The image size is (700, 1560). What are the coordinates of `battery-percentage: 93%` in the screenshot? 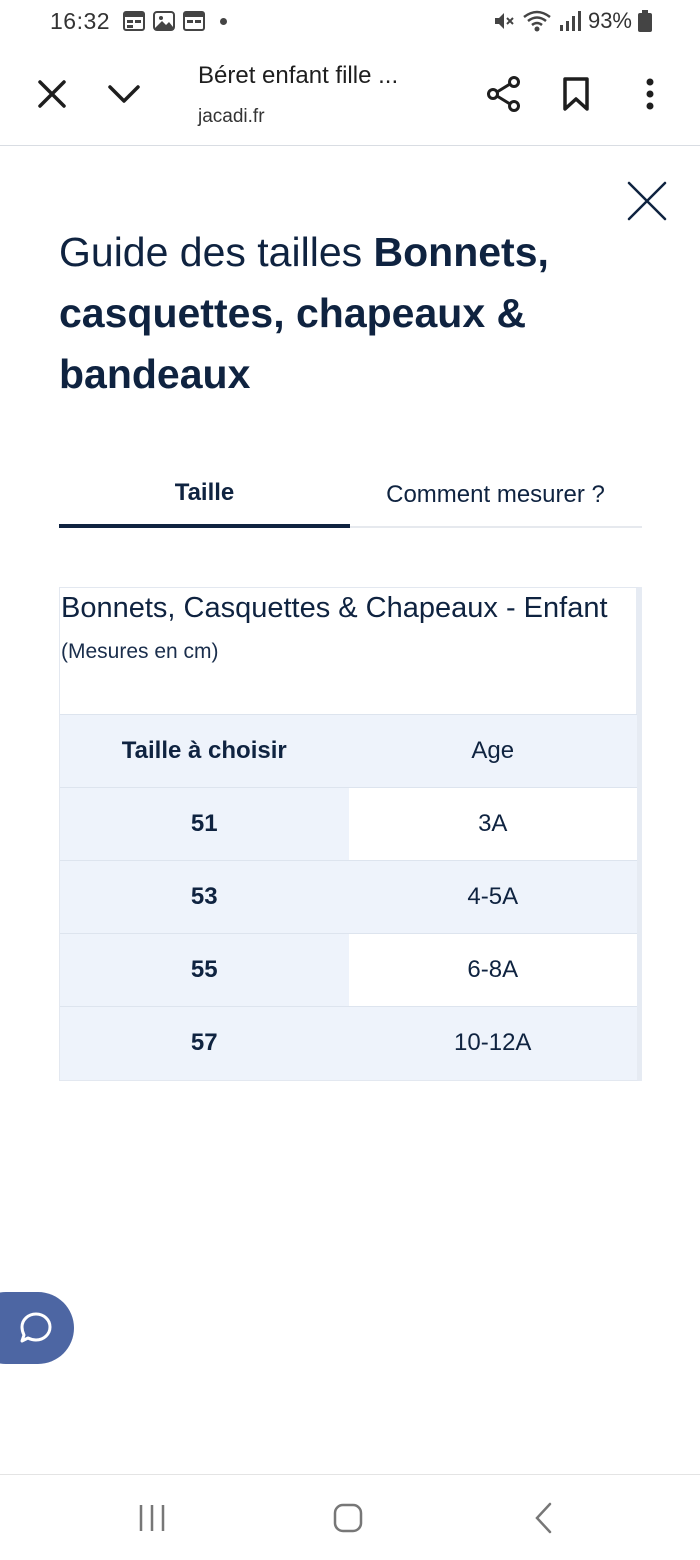 It's located at (609, 20).